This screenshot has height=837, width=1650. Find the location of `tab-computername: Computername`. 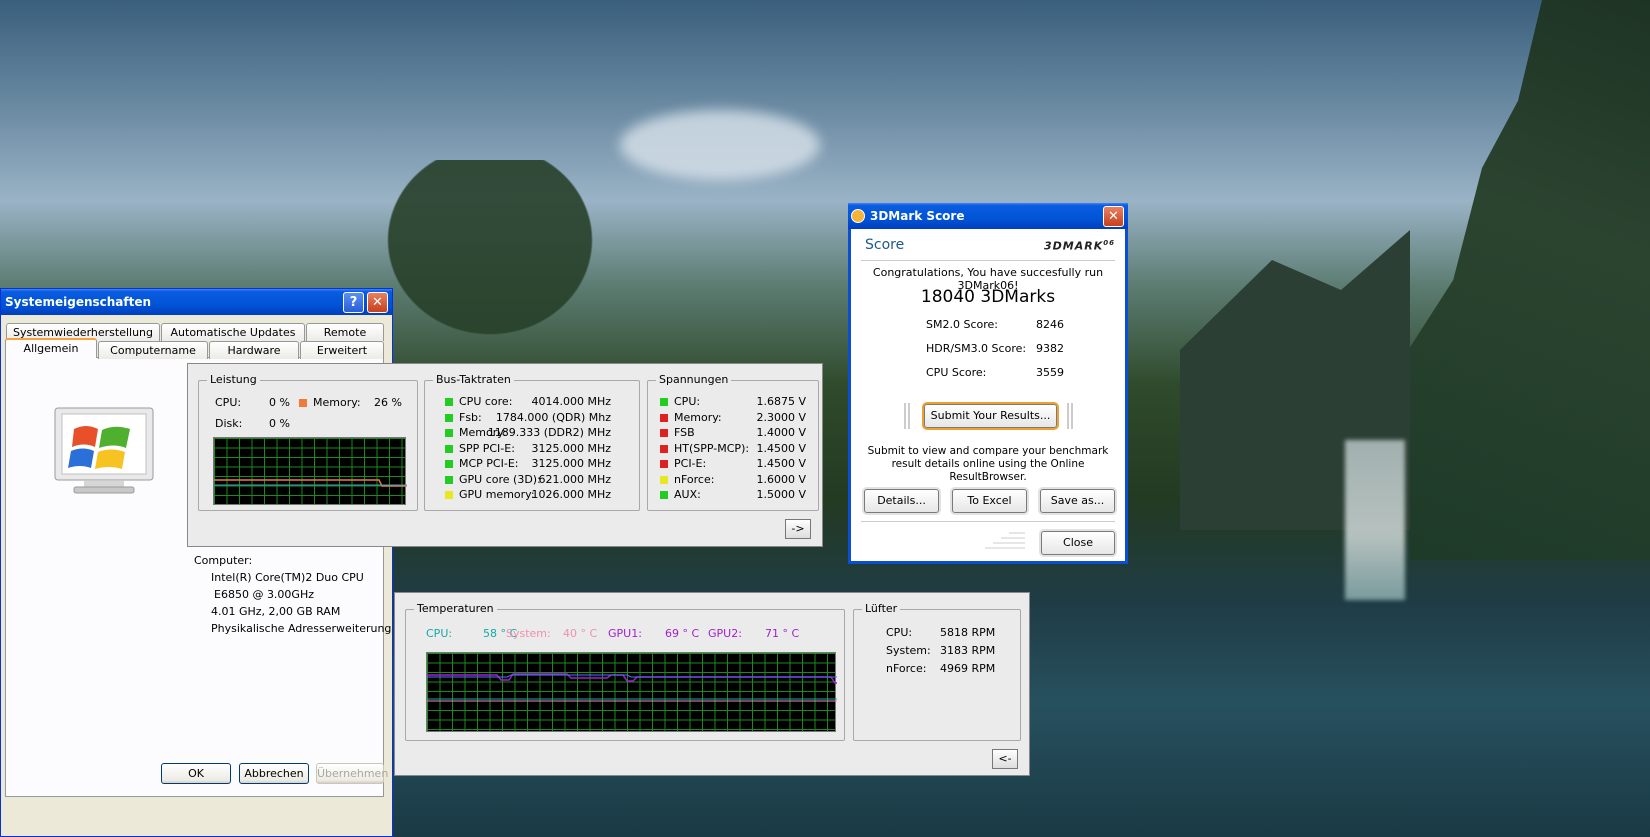

tab-computername: Computername is located at coordinates (153, 350).